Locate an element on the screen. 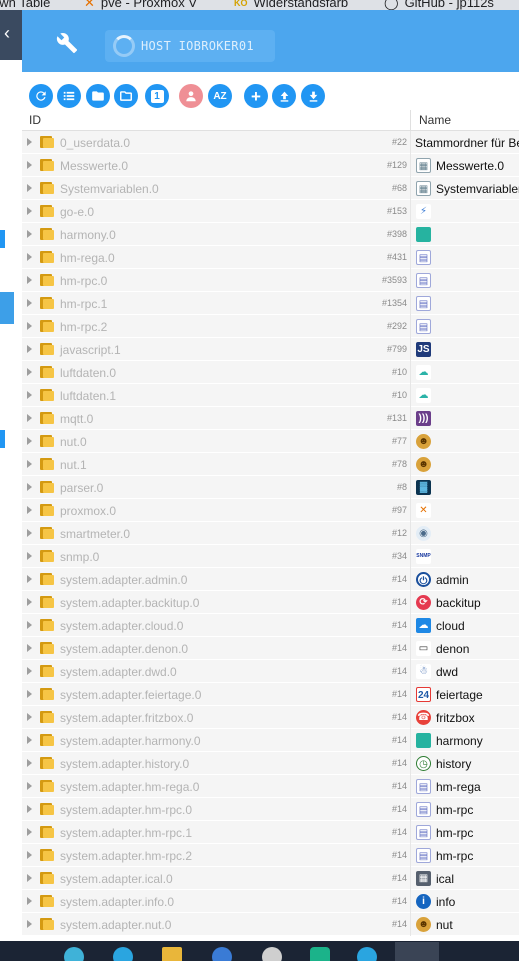 The image size is (519, 961). host-selector: HOST IOBROKER01 is located at coordinates (190, 46).